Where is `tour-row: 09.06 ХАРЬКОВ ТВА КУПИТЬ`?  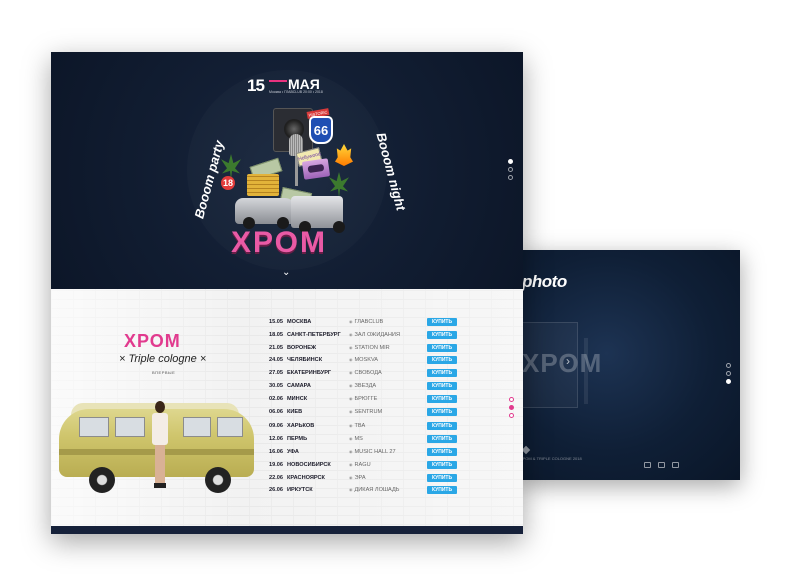 tour-row: 09.06 ХАРЬКОВ ТВА КУПИТЬ is located at coordinates (375, 427).